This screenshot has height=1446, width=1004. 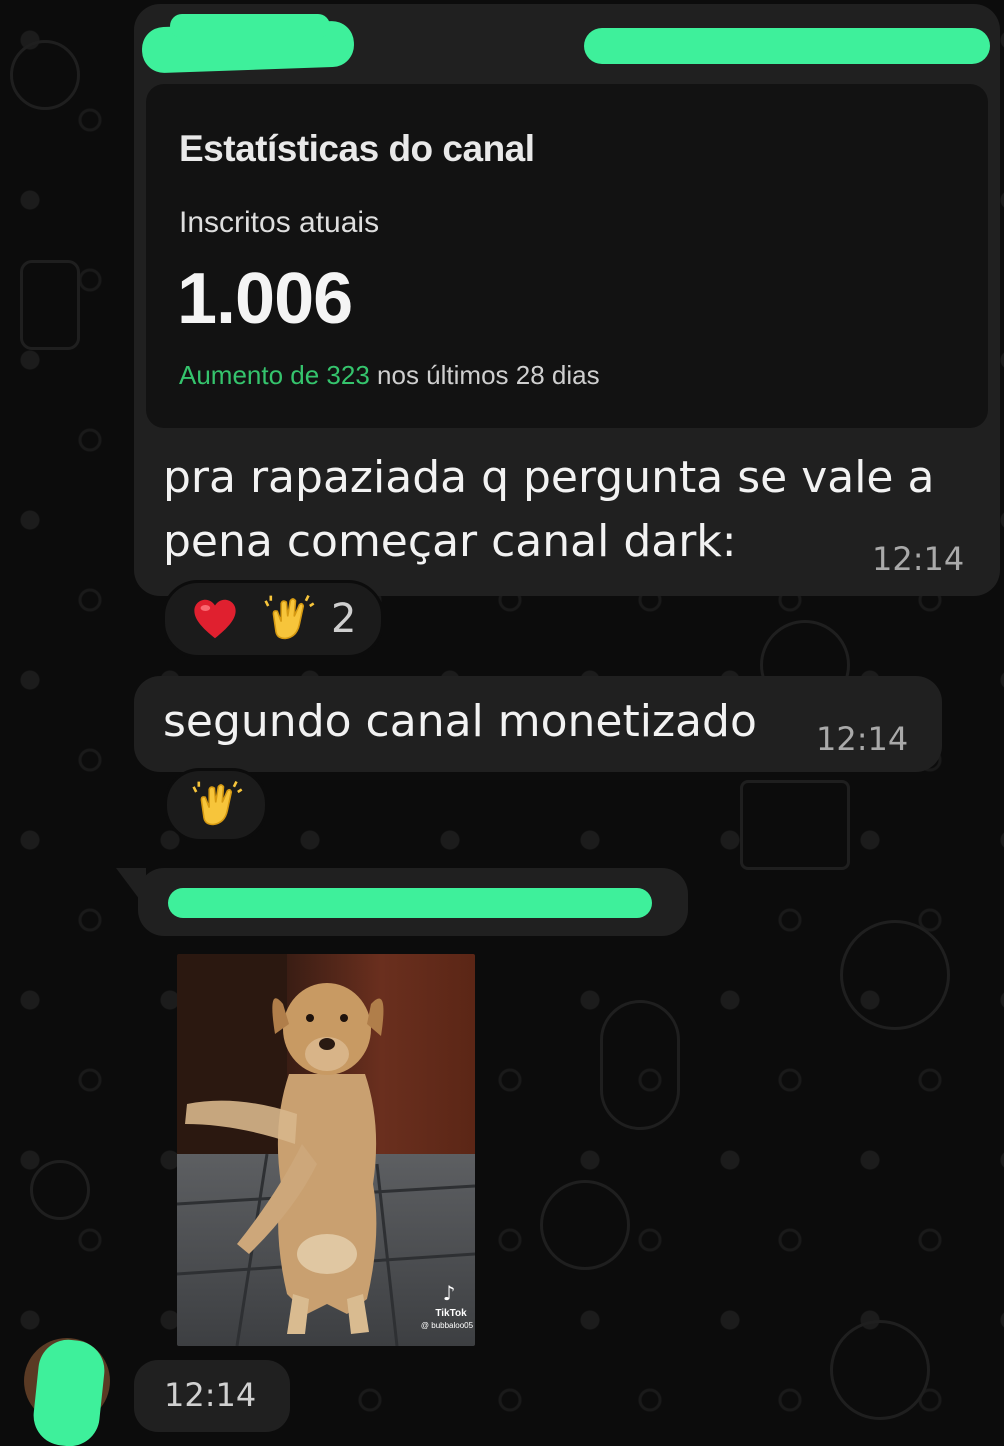 What do you see at coordinates (460, 721) in the screenshot?
I see `message-text: segundo canal monetizado` at bounding box center [460, 721].